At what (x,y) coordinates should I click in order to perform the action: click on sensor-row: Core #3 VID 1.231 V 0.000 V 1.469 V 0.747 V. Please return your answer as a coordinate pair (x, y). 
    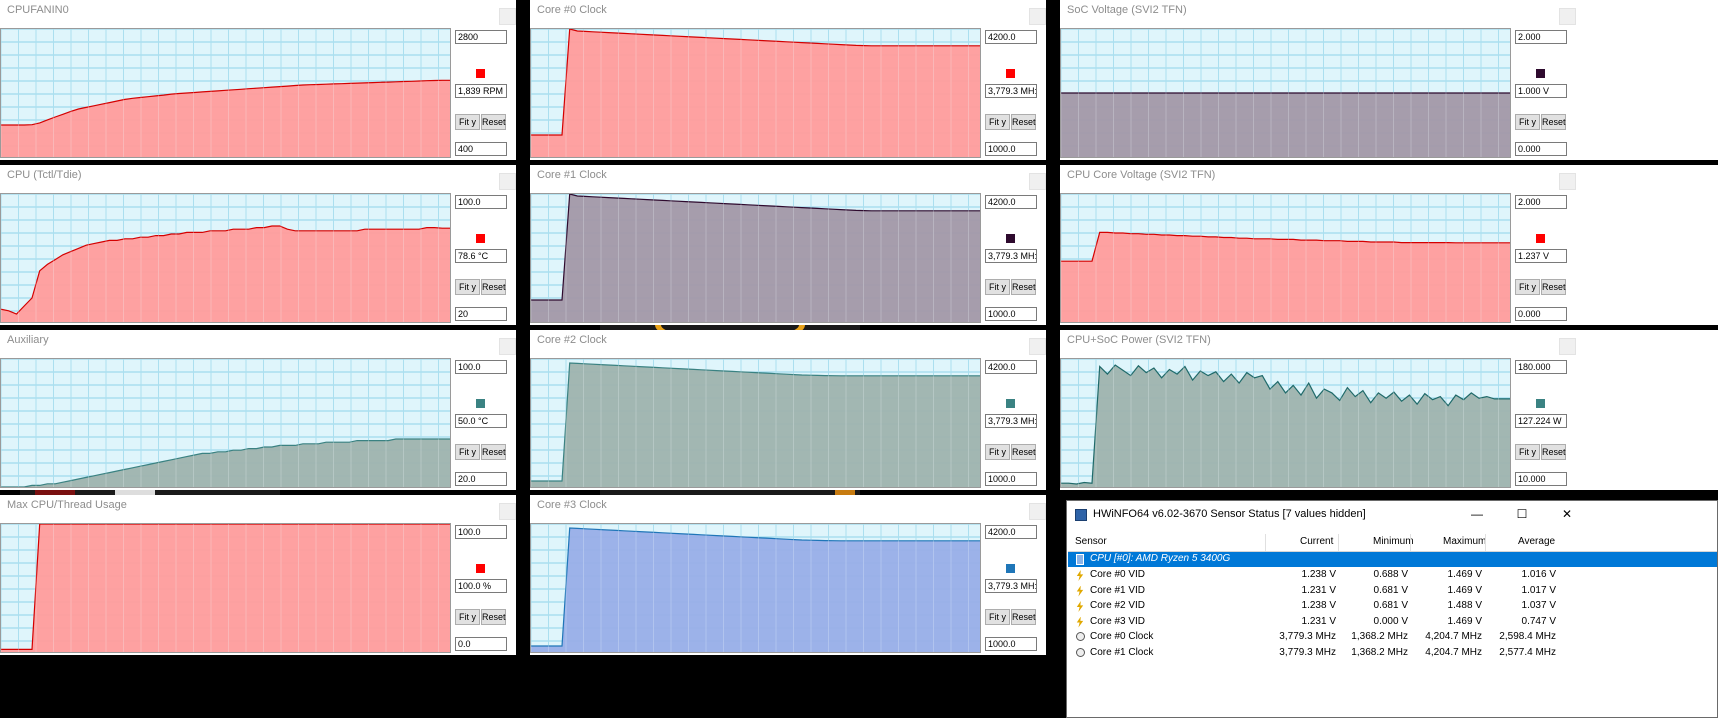
    Looking at the image, I should click on (1392, 622).